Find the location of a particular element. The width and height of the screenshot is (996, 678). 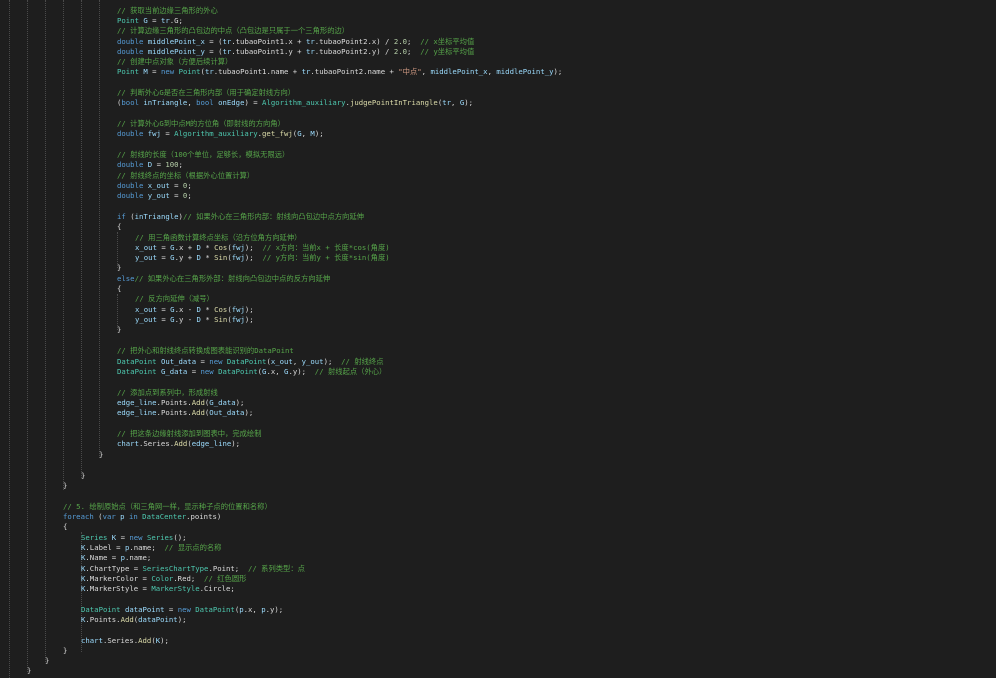

code-line: // 反方向延伸（减号） is located at coordinates (174, 299).